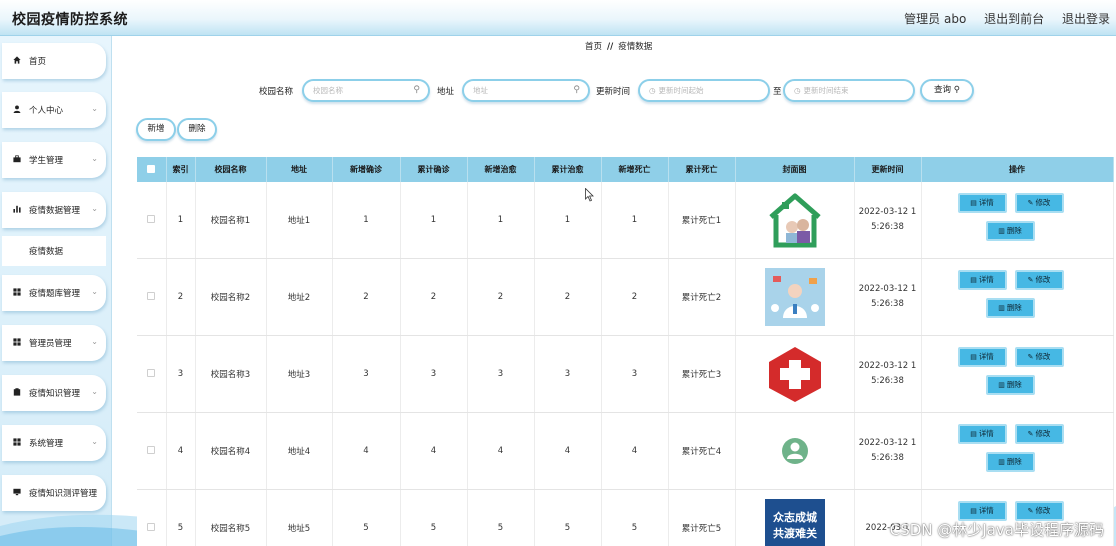 The image size is (1116, 546). What do you see at coordinates (231, 451) in the screenshot?
I see `cell-school: 校园名称4` at bounding box center [231, 451].